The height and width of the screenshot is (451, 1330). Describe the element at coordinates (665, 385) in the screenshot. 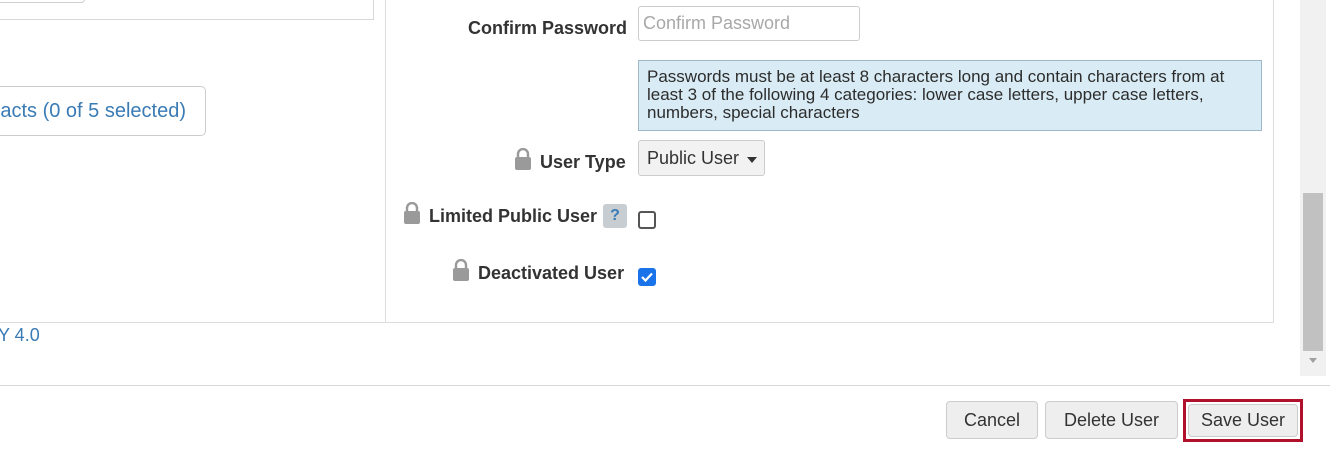

I see `footer-divider` at that location.